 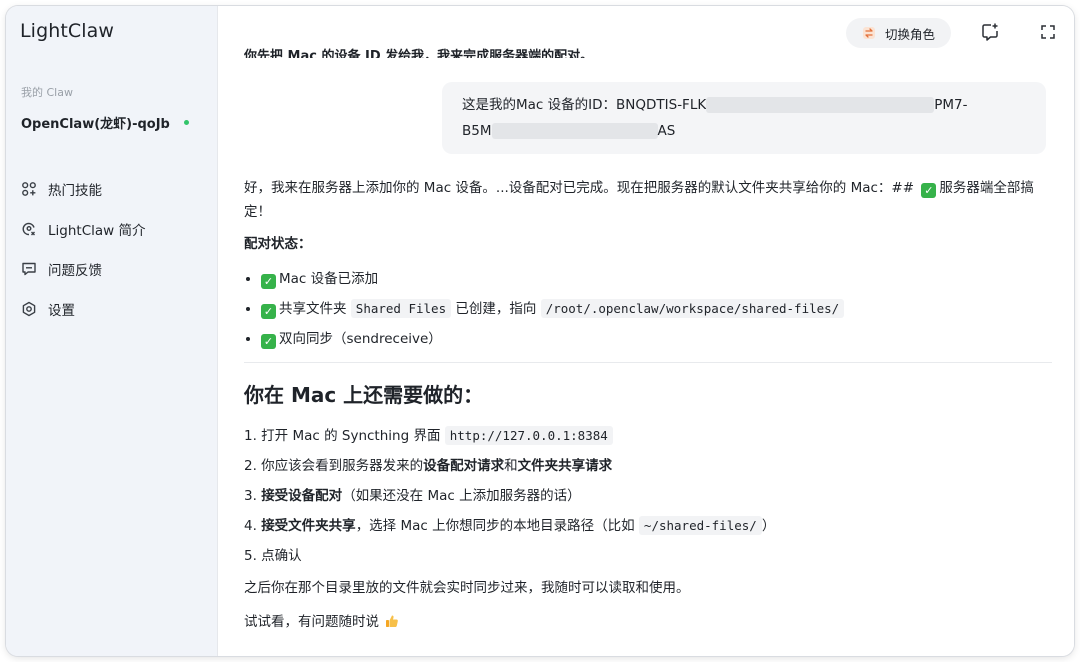 What do you see at coordinates (75, 191) in the screenshot?
I see `sidebar-item-label: 热门技能` at bounding box center [75, 191].